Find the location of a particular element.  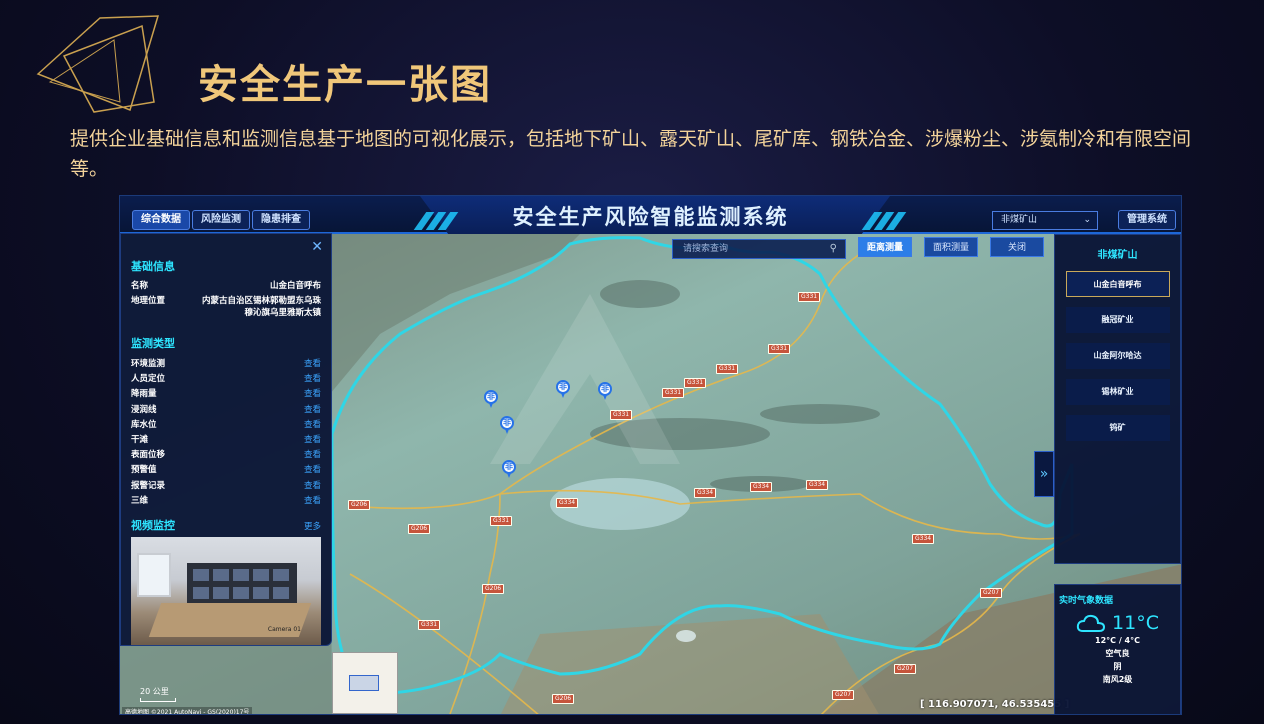

nav-risk-monitor-button: 风险监测 is located at coordinates (221, 220).